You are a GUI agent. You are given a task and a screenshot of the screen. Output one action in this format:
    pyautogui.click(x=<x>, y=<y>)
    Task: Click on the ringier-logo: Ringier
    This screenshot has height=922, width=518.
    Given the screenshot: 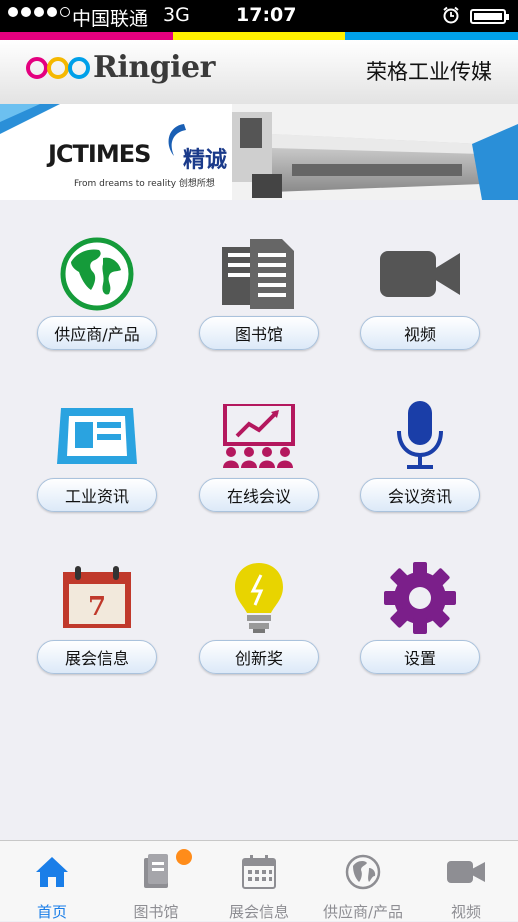 What is the action you would take?
    pyautogui.click(x=120, y=67)
    